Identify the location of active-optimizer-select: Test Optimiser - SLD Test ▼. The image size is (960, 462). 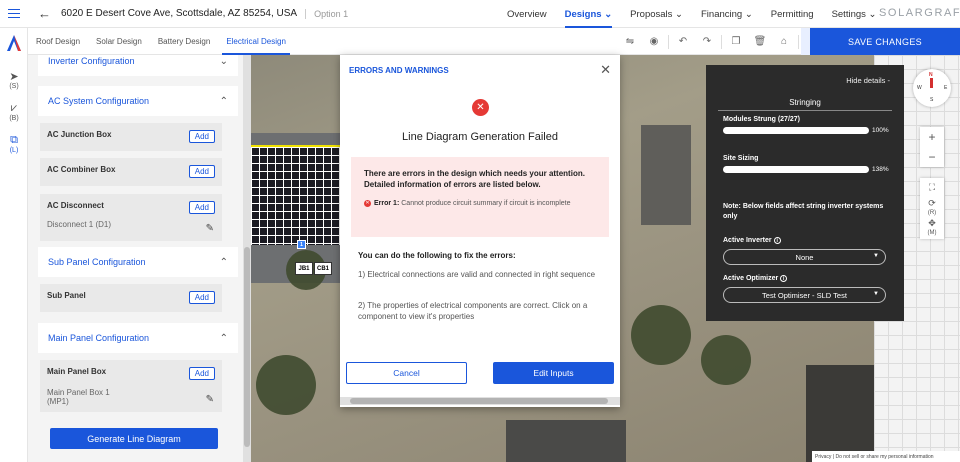
(804, 295).